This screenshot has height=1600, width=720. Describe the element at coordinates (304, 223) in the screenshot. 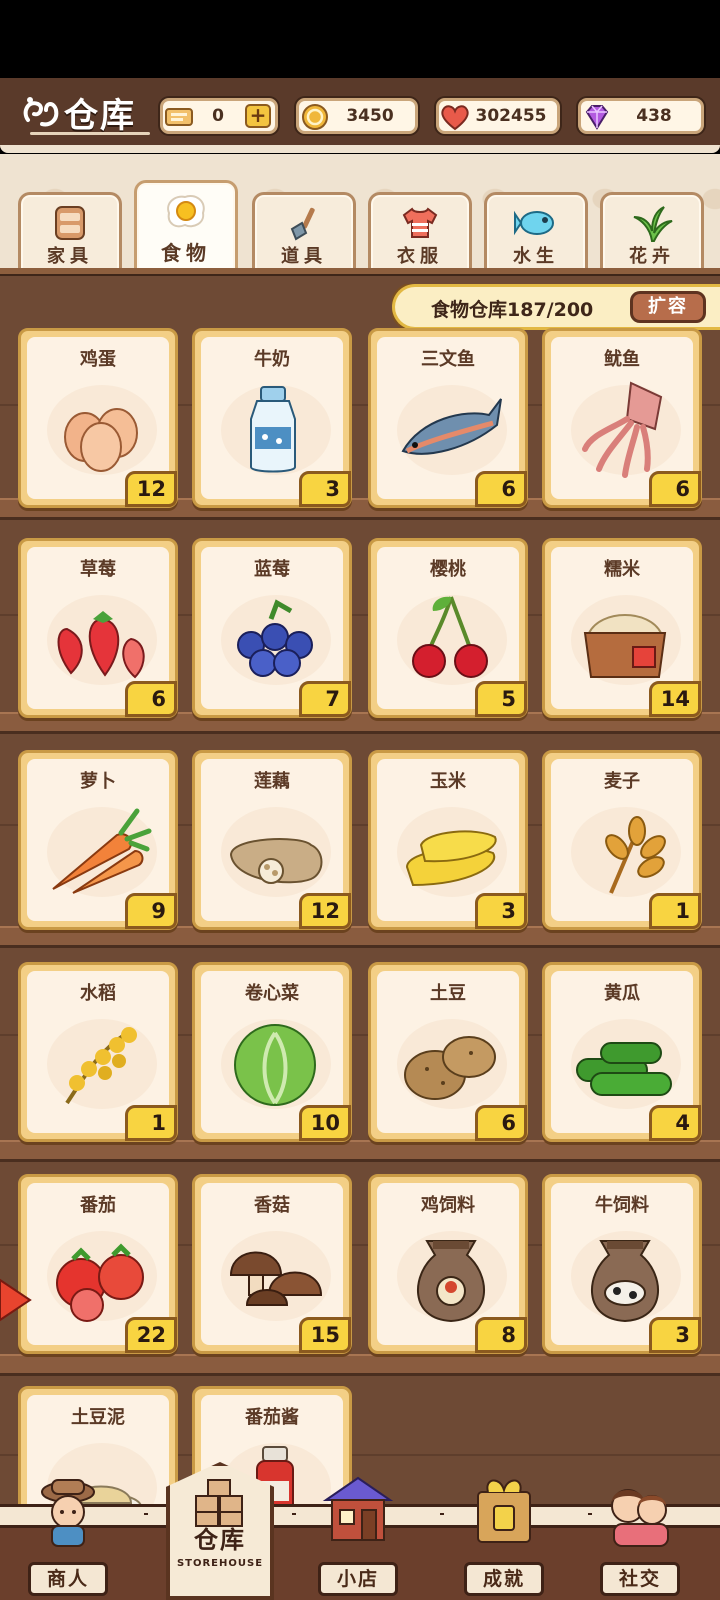

I see `shovel-icon` at that location.